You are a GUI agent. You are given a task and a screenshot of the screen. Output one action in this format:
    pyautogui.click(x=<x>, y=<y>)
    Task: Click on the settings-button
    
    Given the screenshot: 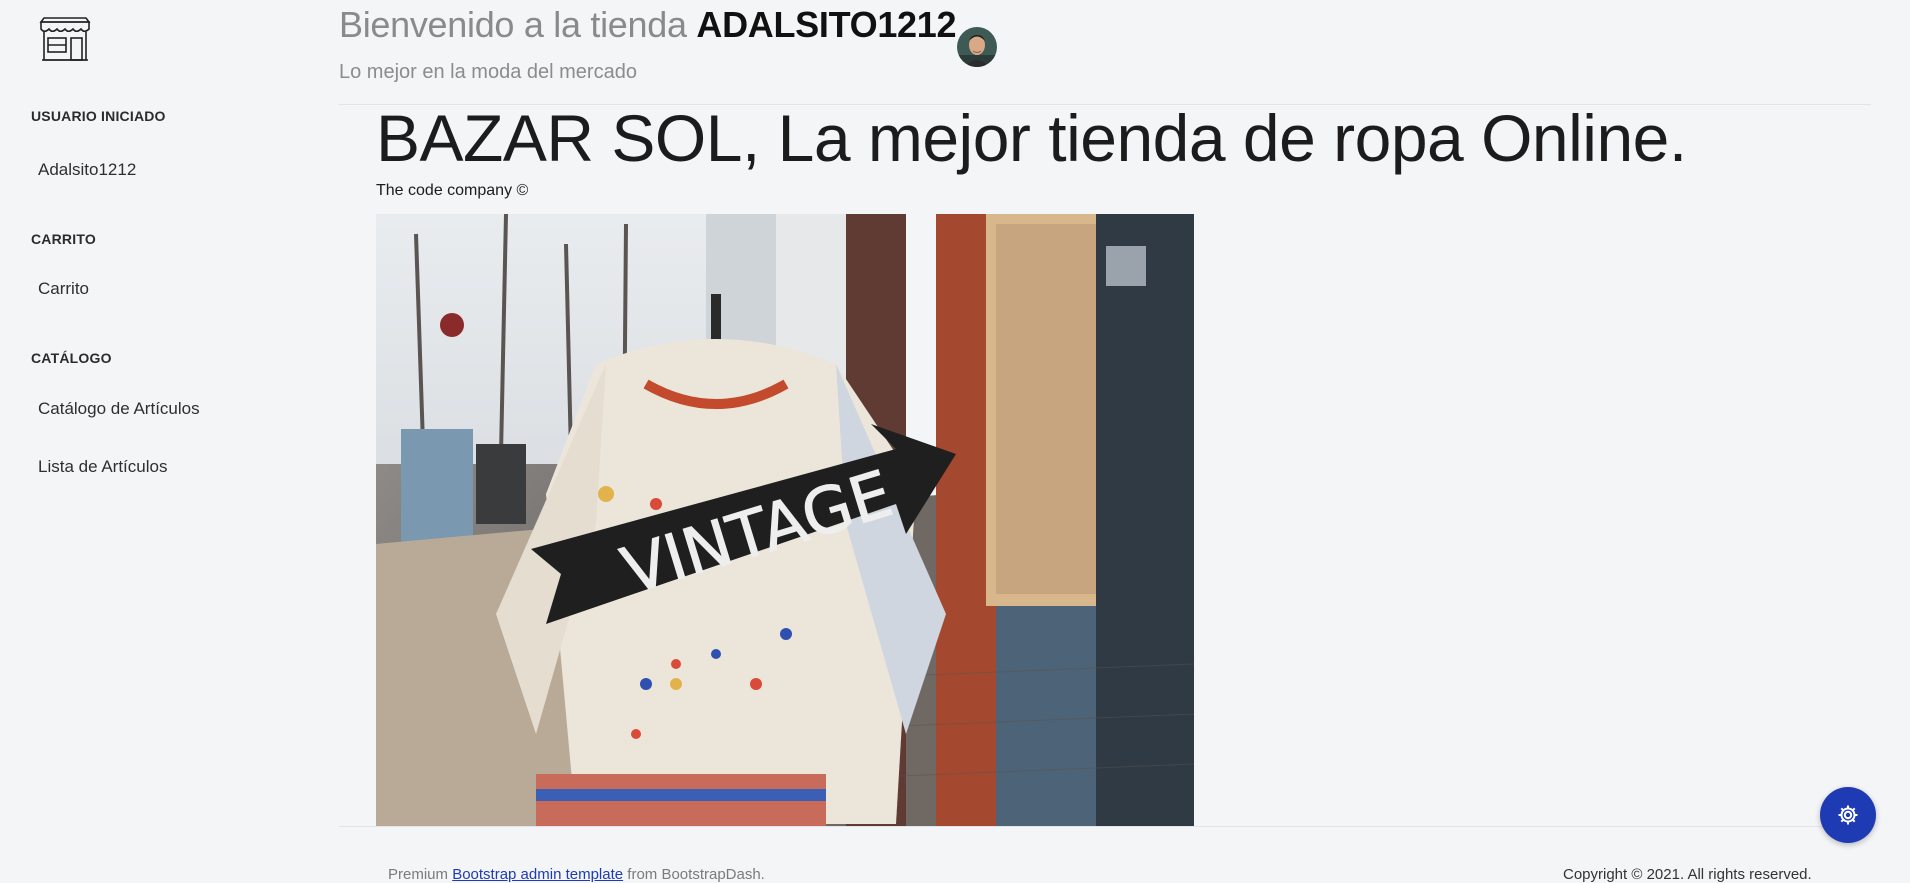 What is the action you would take?
    pyautogui.click(x=1848, y=815)
    